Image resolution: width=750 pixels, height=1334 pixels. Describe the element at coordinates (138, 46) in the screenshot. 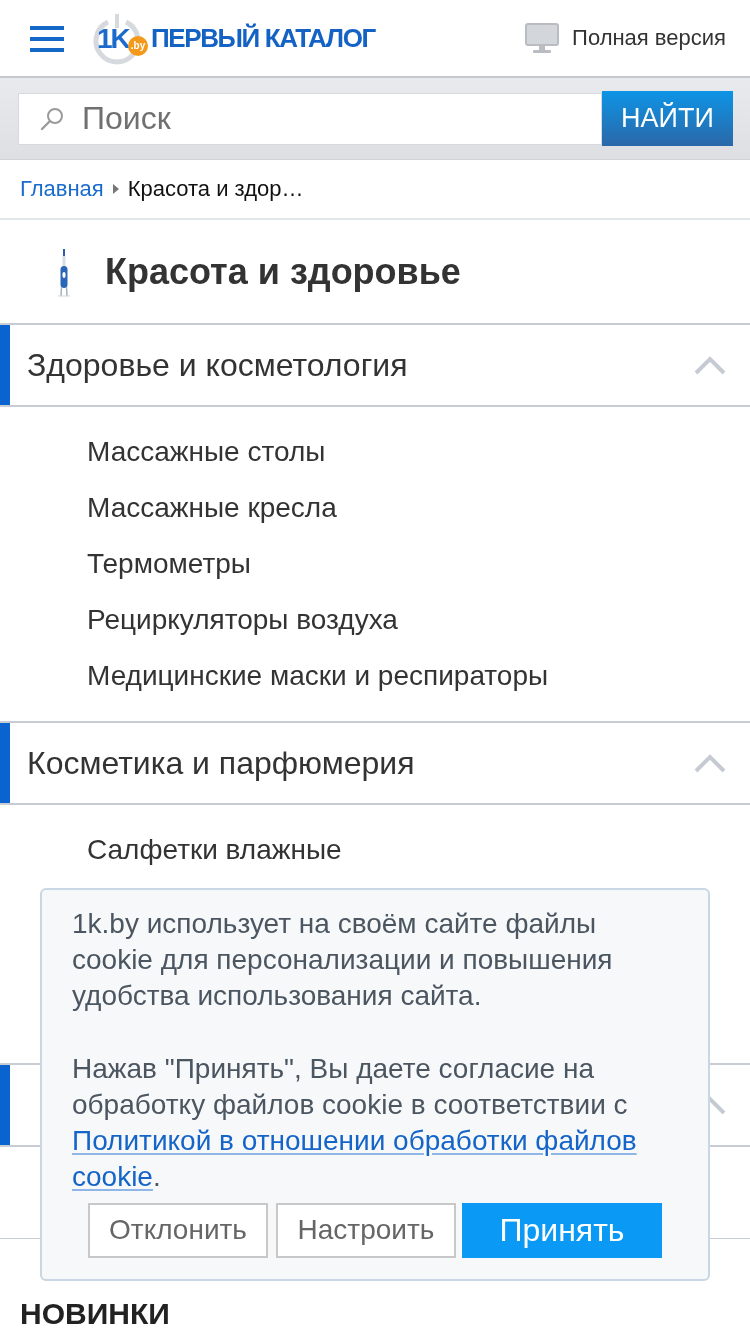

I see `domain-badge: .by` at that location.